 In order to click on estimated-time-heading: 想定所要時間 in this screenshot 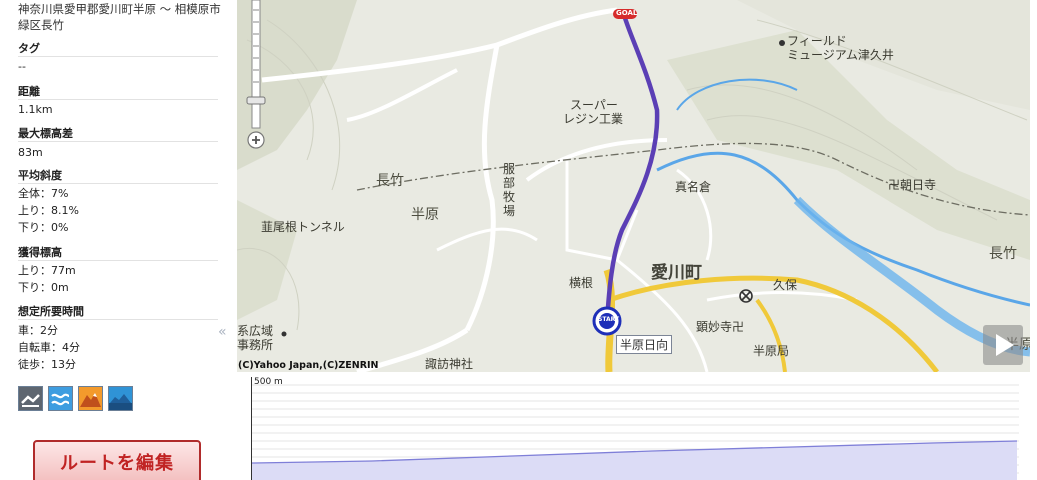, I will do `click(51, 311)`.